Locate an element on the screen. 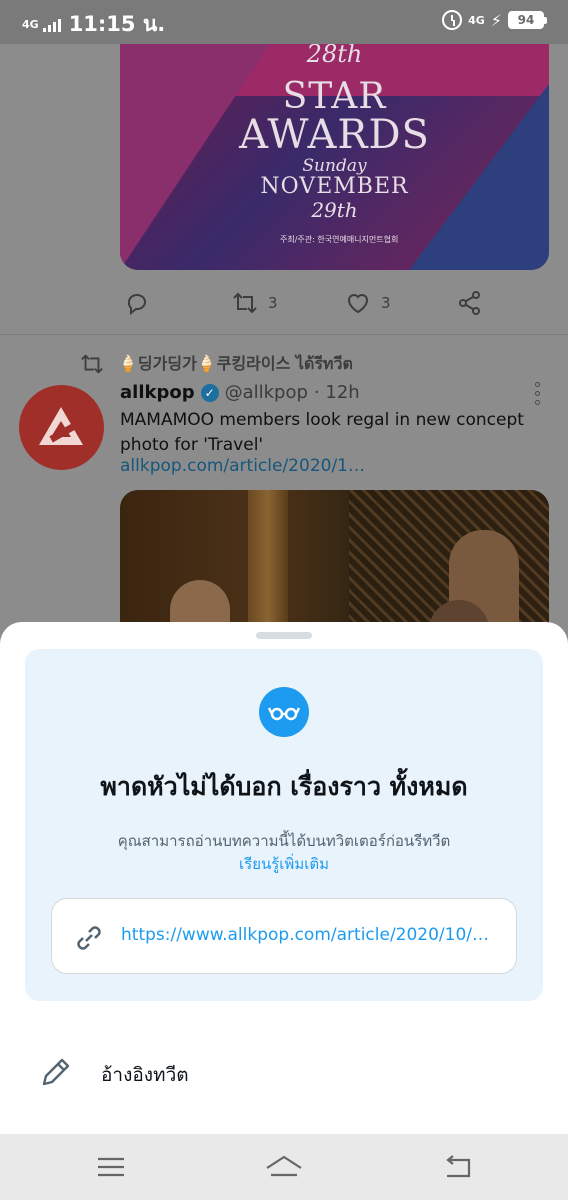 This screenshot has height=1200, width=568. status-bar: 4G 11:15 น. 4G ⚡ 94 is located at coordinates (284, 22).